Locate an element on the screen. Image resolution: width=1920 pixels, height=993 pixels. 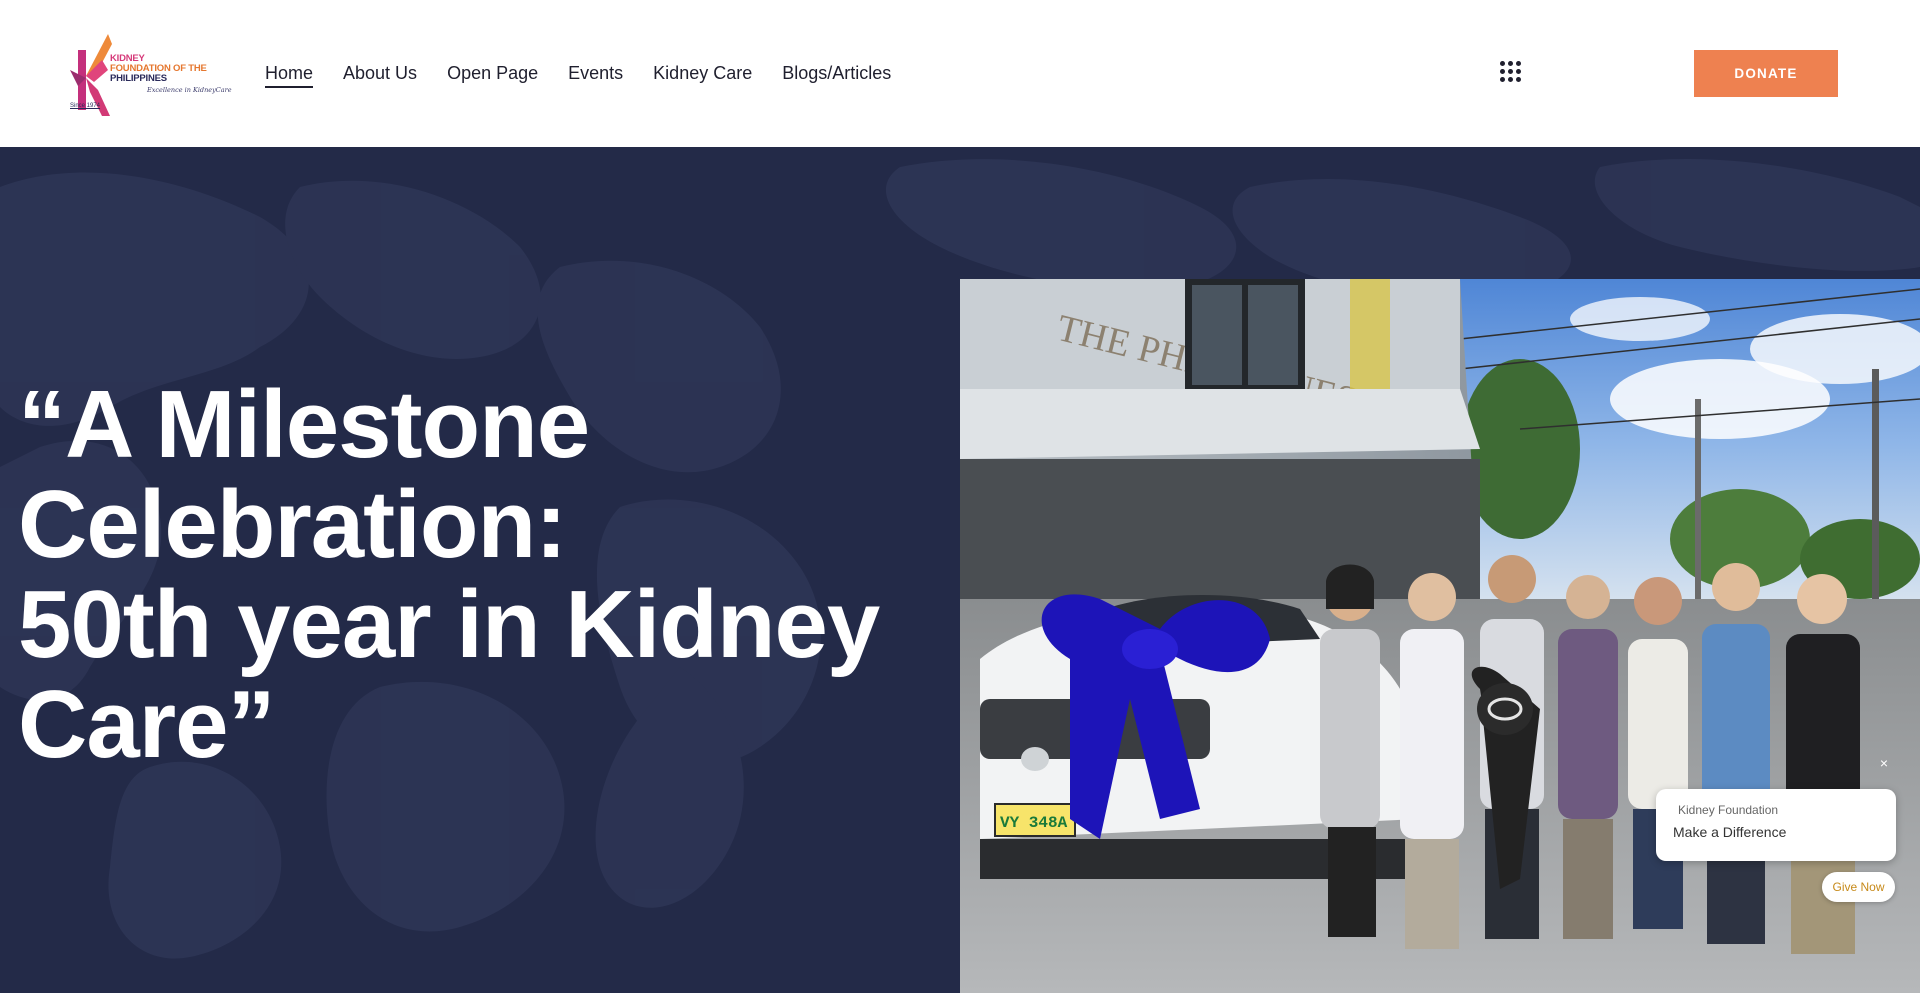
nav-item-events: Events is located at coordinates (595, 73).